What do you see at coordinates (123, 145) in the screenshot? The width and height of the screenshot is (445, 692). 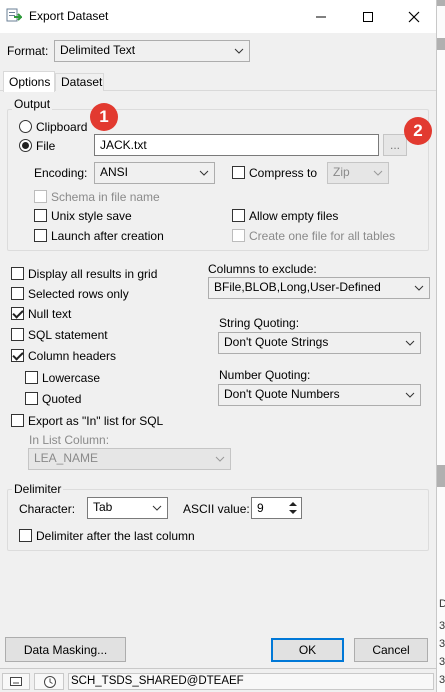 I see `file-path-value: JACK.txt` at bounding box center [123, 145].